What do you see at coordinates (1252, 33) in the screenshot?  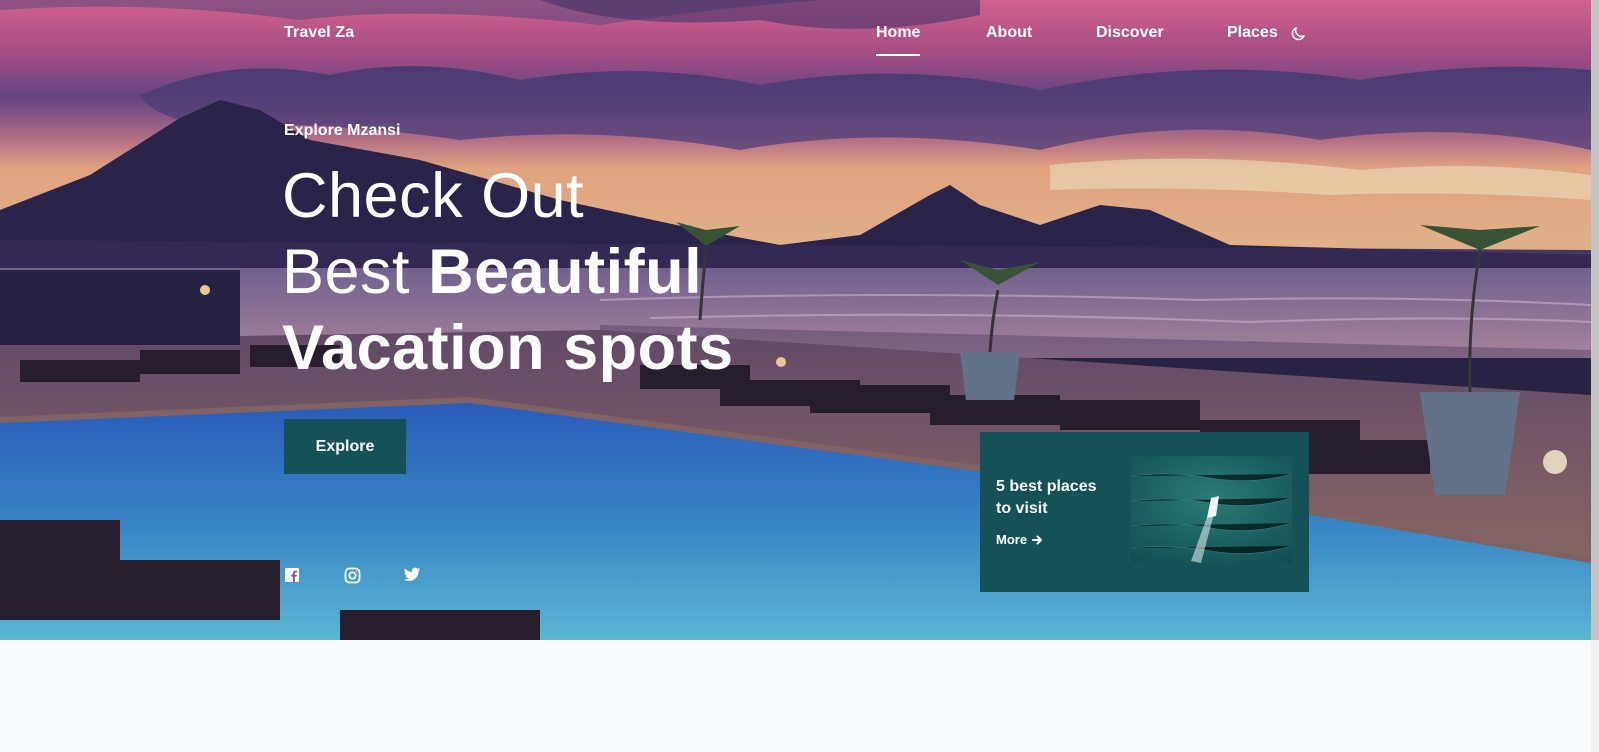 I see `nav-places: Places` at bounding box center [1252, 33].